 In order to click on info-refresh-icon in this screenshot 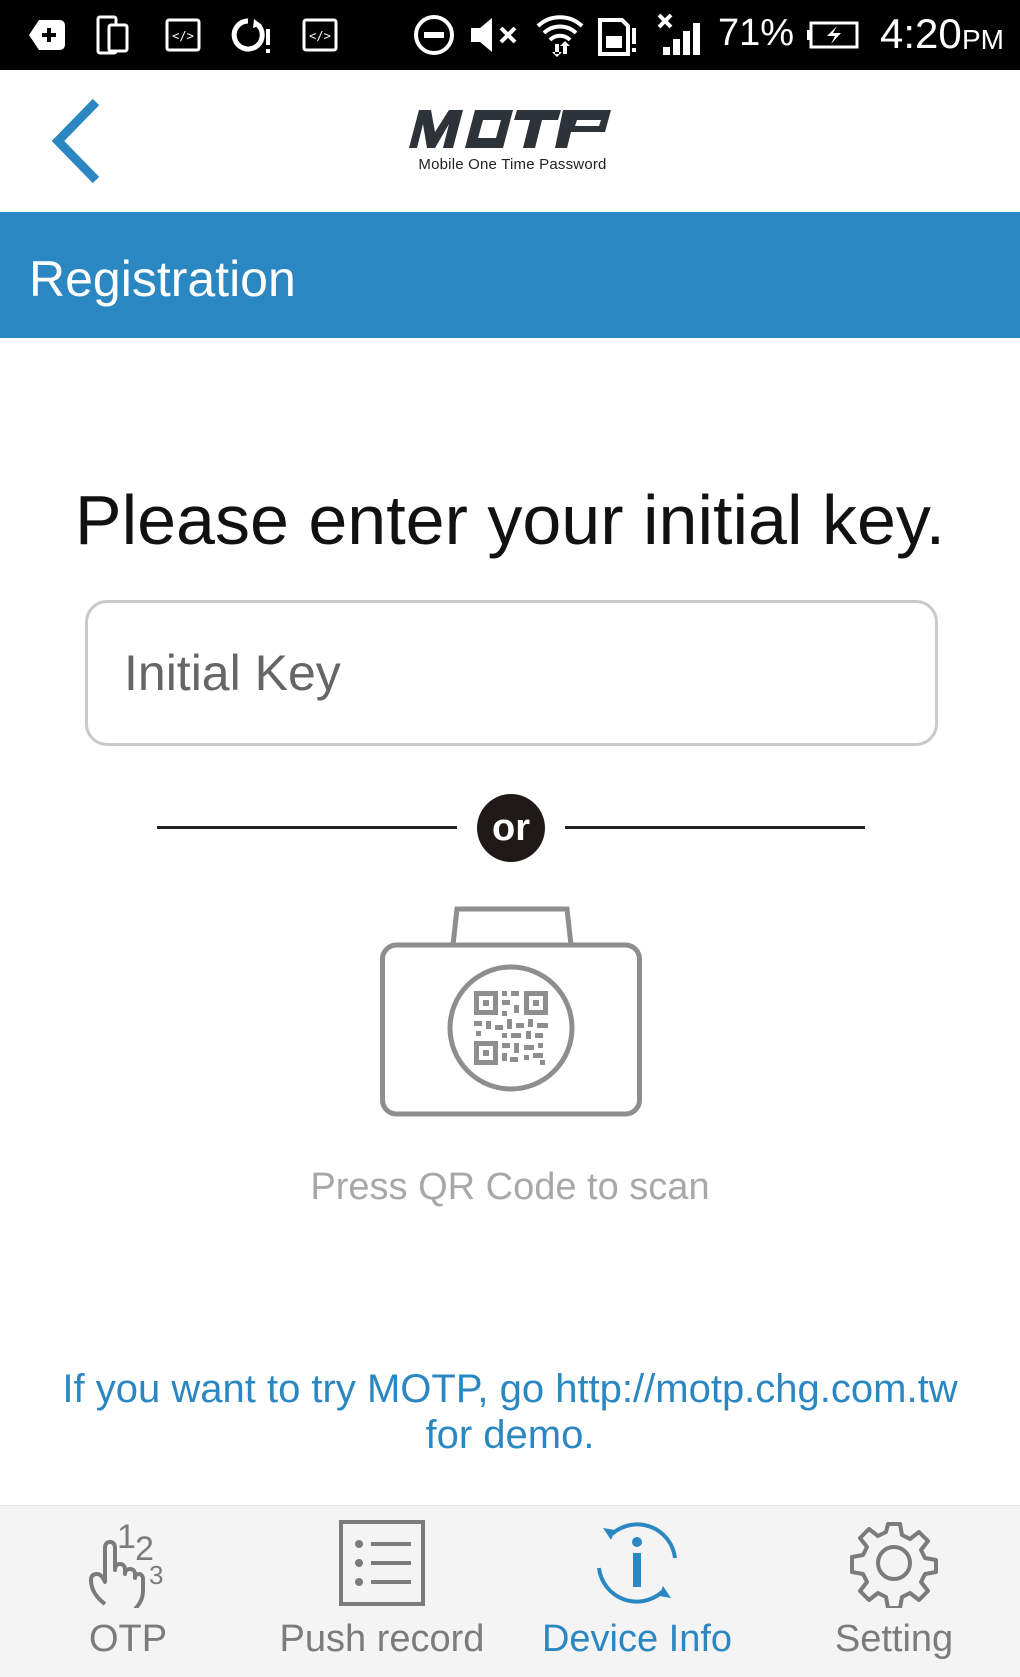, I will do `click(637, 1563)`.